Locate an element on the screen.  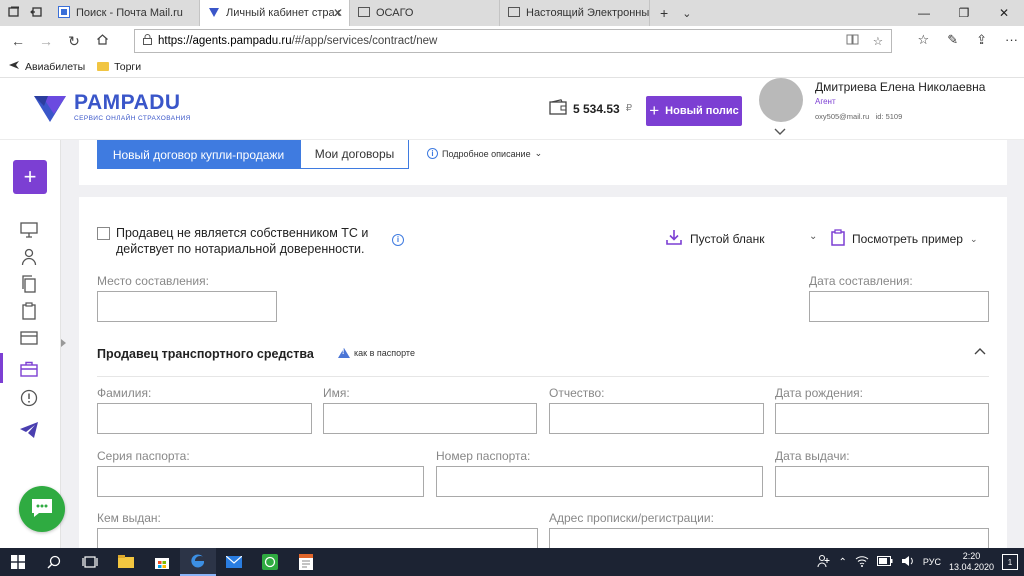
new-policy-button: + Новый полис is located at coordinates (694, 111).